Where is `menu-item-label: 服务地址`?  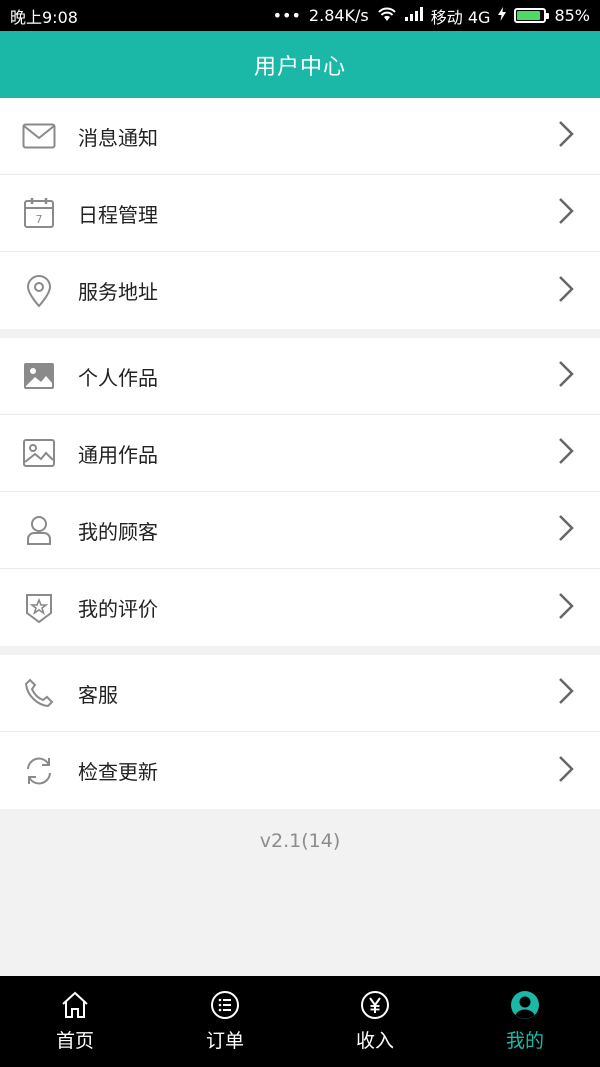
menu-item-label: 服务地址 is located at coordinates (118, 292).